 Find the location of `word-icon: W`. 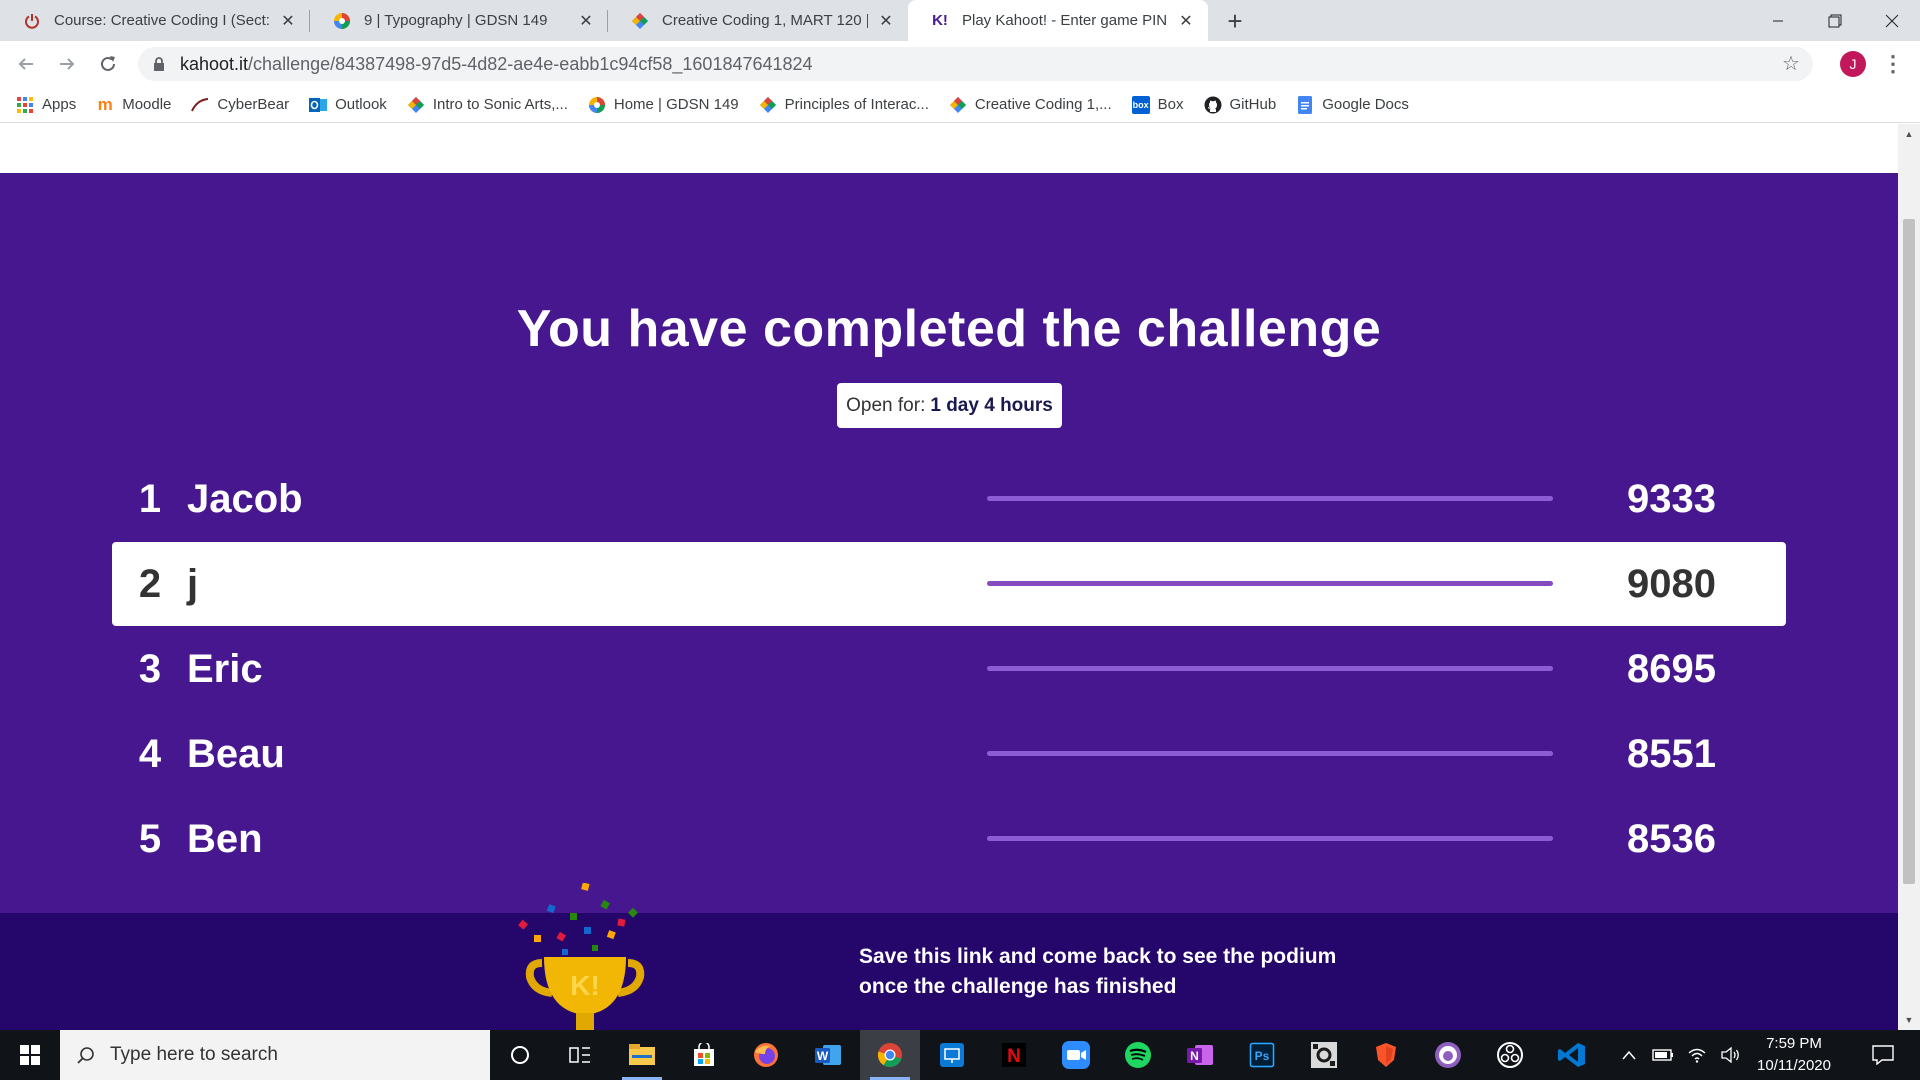

word-icon: W is located at coordinates (828, 1055).